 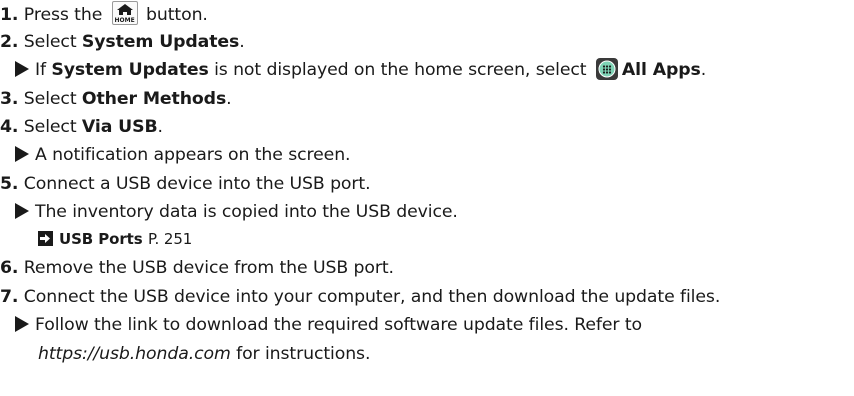 What do you see at coordinates (300, 354) in the screenshot?
I see `note-text-post: for instructions.` at bounding box center [300, 354].